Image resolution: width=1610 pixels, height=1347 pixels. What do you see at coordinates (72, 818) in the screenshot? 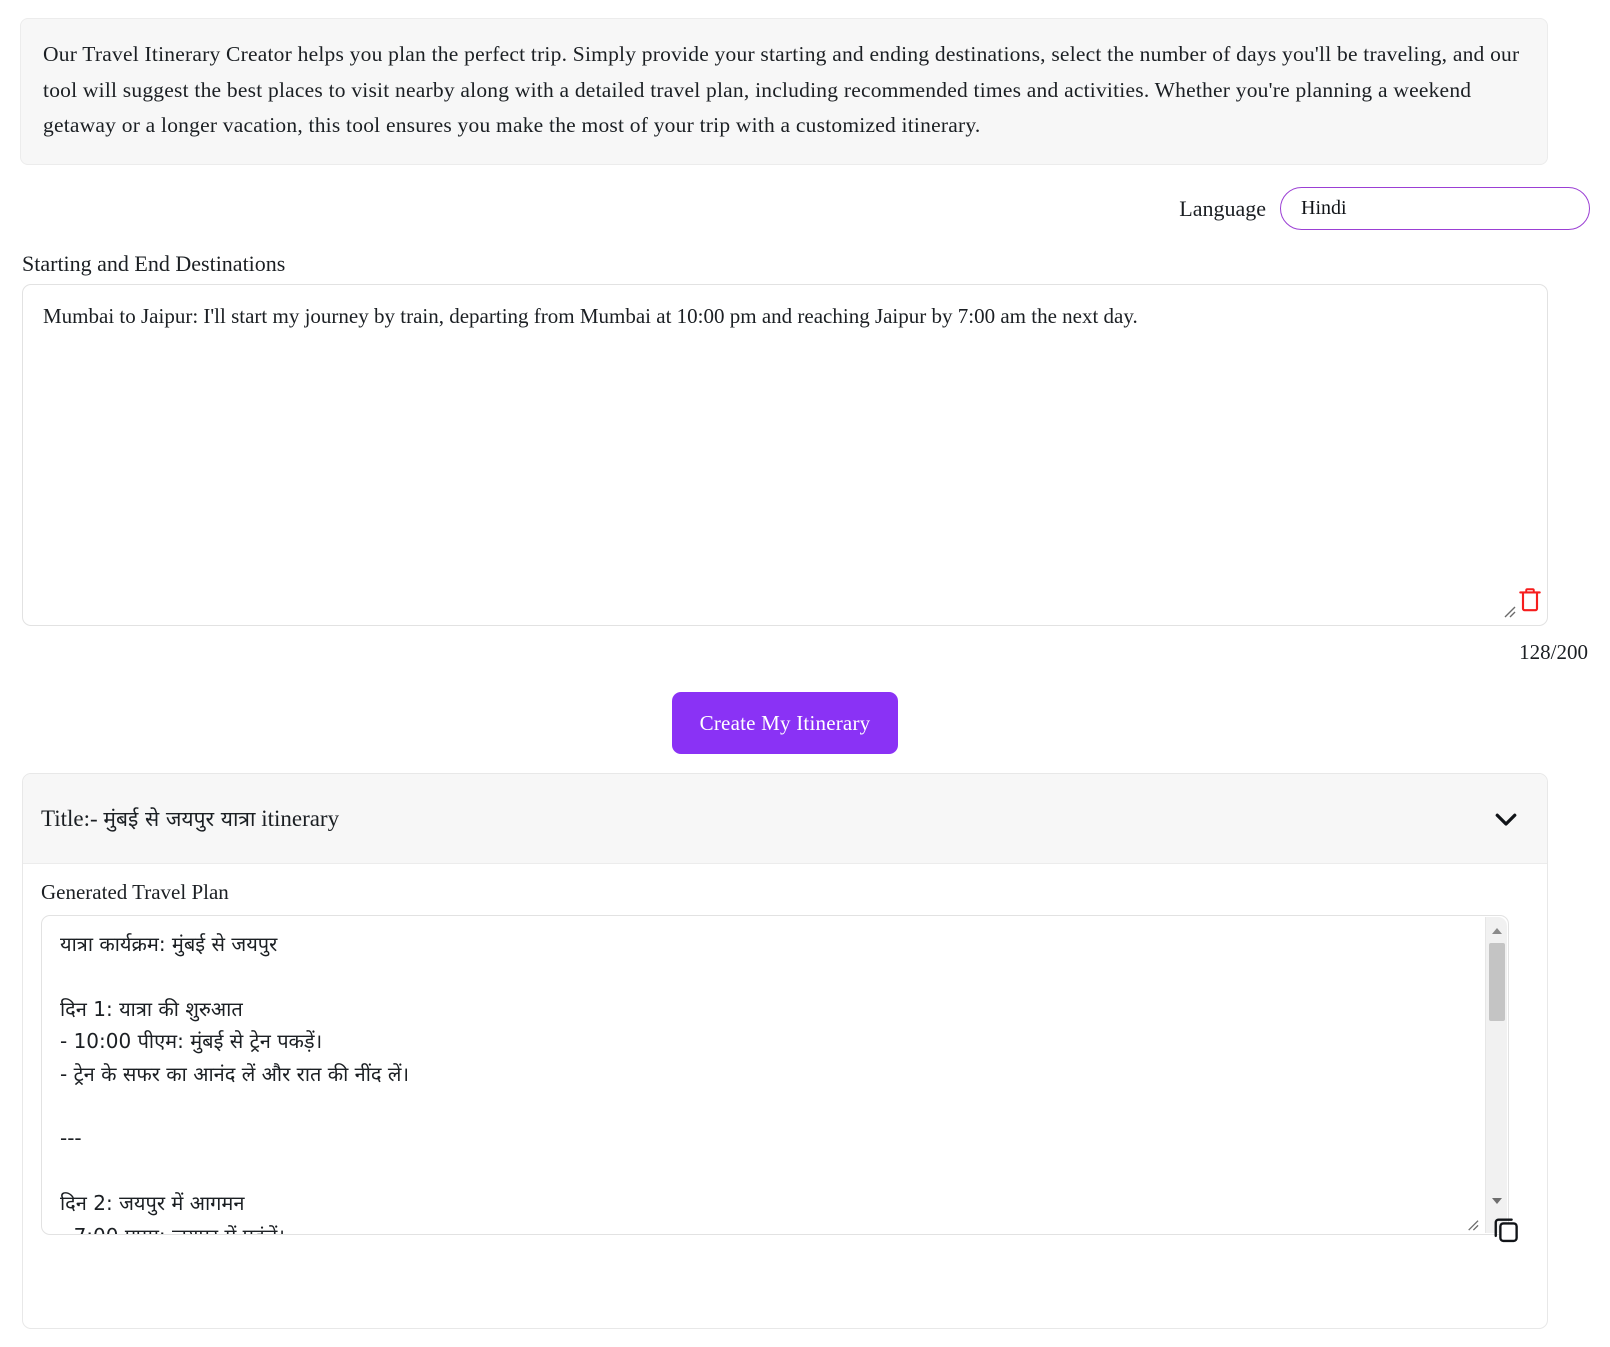
I see `accordion-title-prefix: Title:-` at bounding box center [72, 818].